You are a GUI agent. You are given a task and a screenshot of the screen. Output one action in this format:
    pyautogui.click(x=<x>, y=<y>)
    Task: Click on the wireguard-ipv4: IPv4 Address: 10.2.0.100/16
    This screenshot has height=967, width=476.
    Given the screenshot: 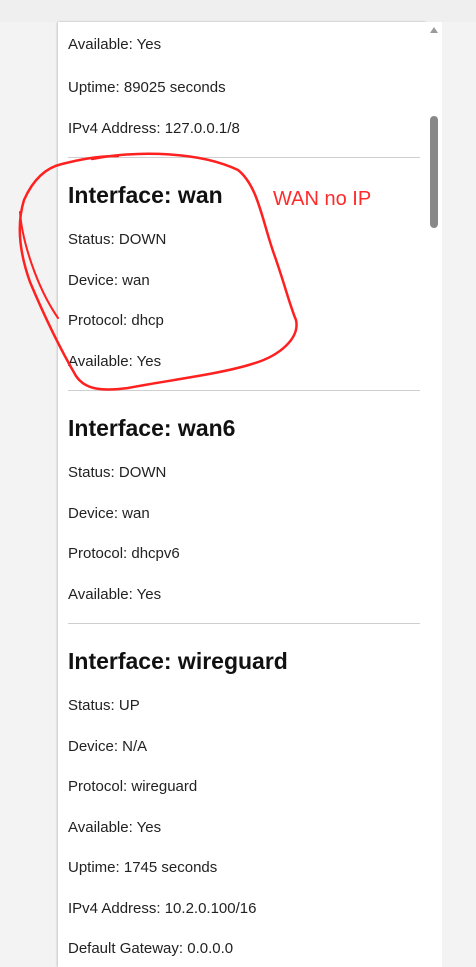 What is the action you would take?
    pyautogui.click(x=162, y=908)
    